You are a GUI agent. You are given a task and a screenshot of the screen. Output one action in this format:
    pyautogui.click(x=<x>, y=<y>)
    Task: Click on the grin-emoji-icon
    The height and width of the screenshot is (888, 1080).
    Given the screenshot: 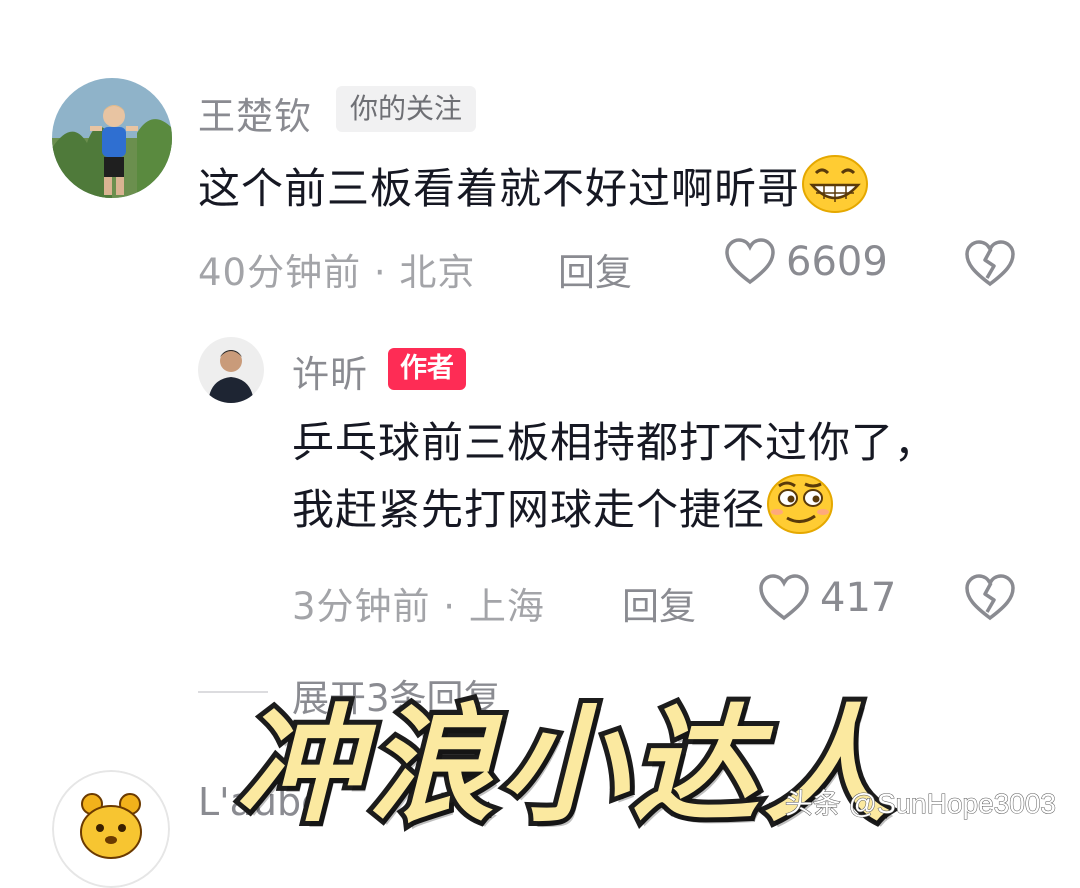 What is the action you would take?
    pyautogui.click(x=835, y=192)
    